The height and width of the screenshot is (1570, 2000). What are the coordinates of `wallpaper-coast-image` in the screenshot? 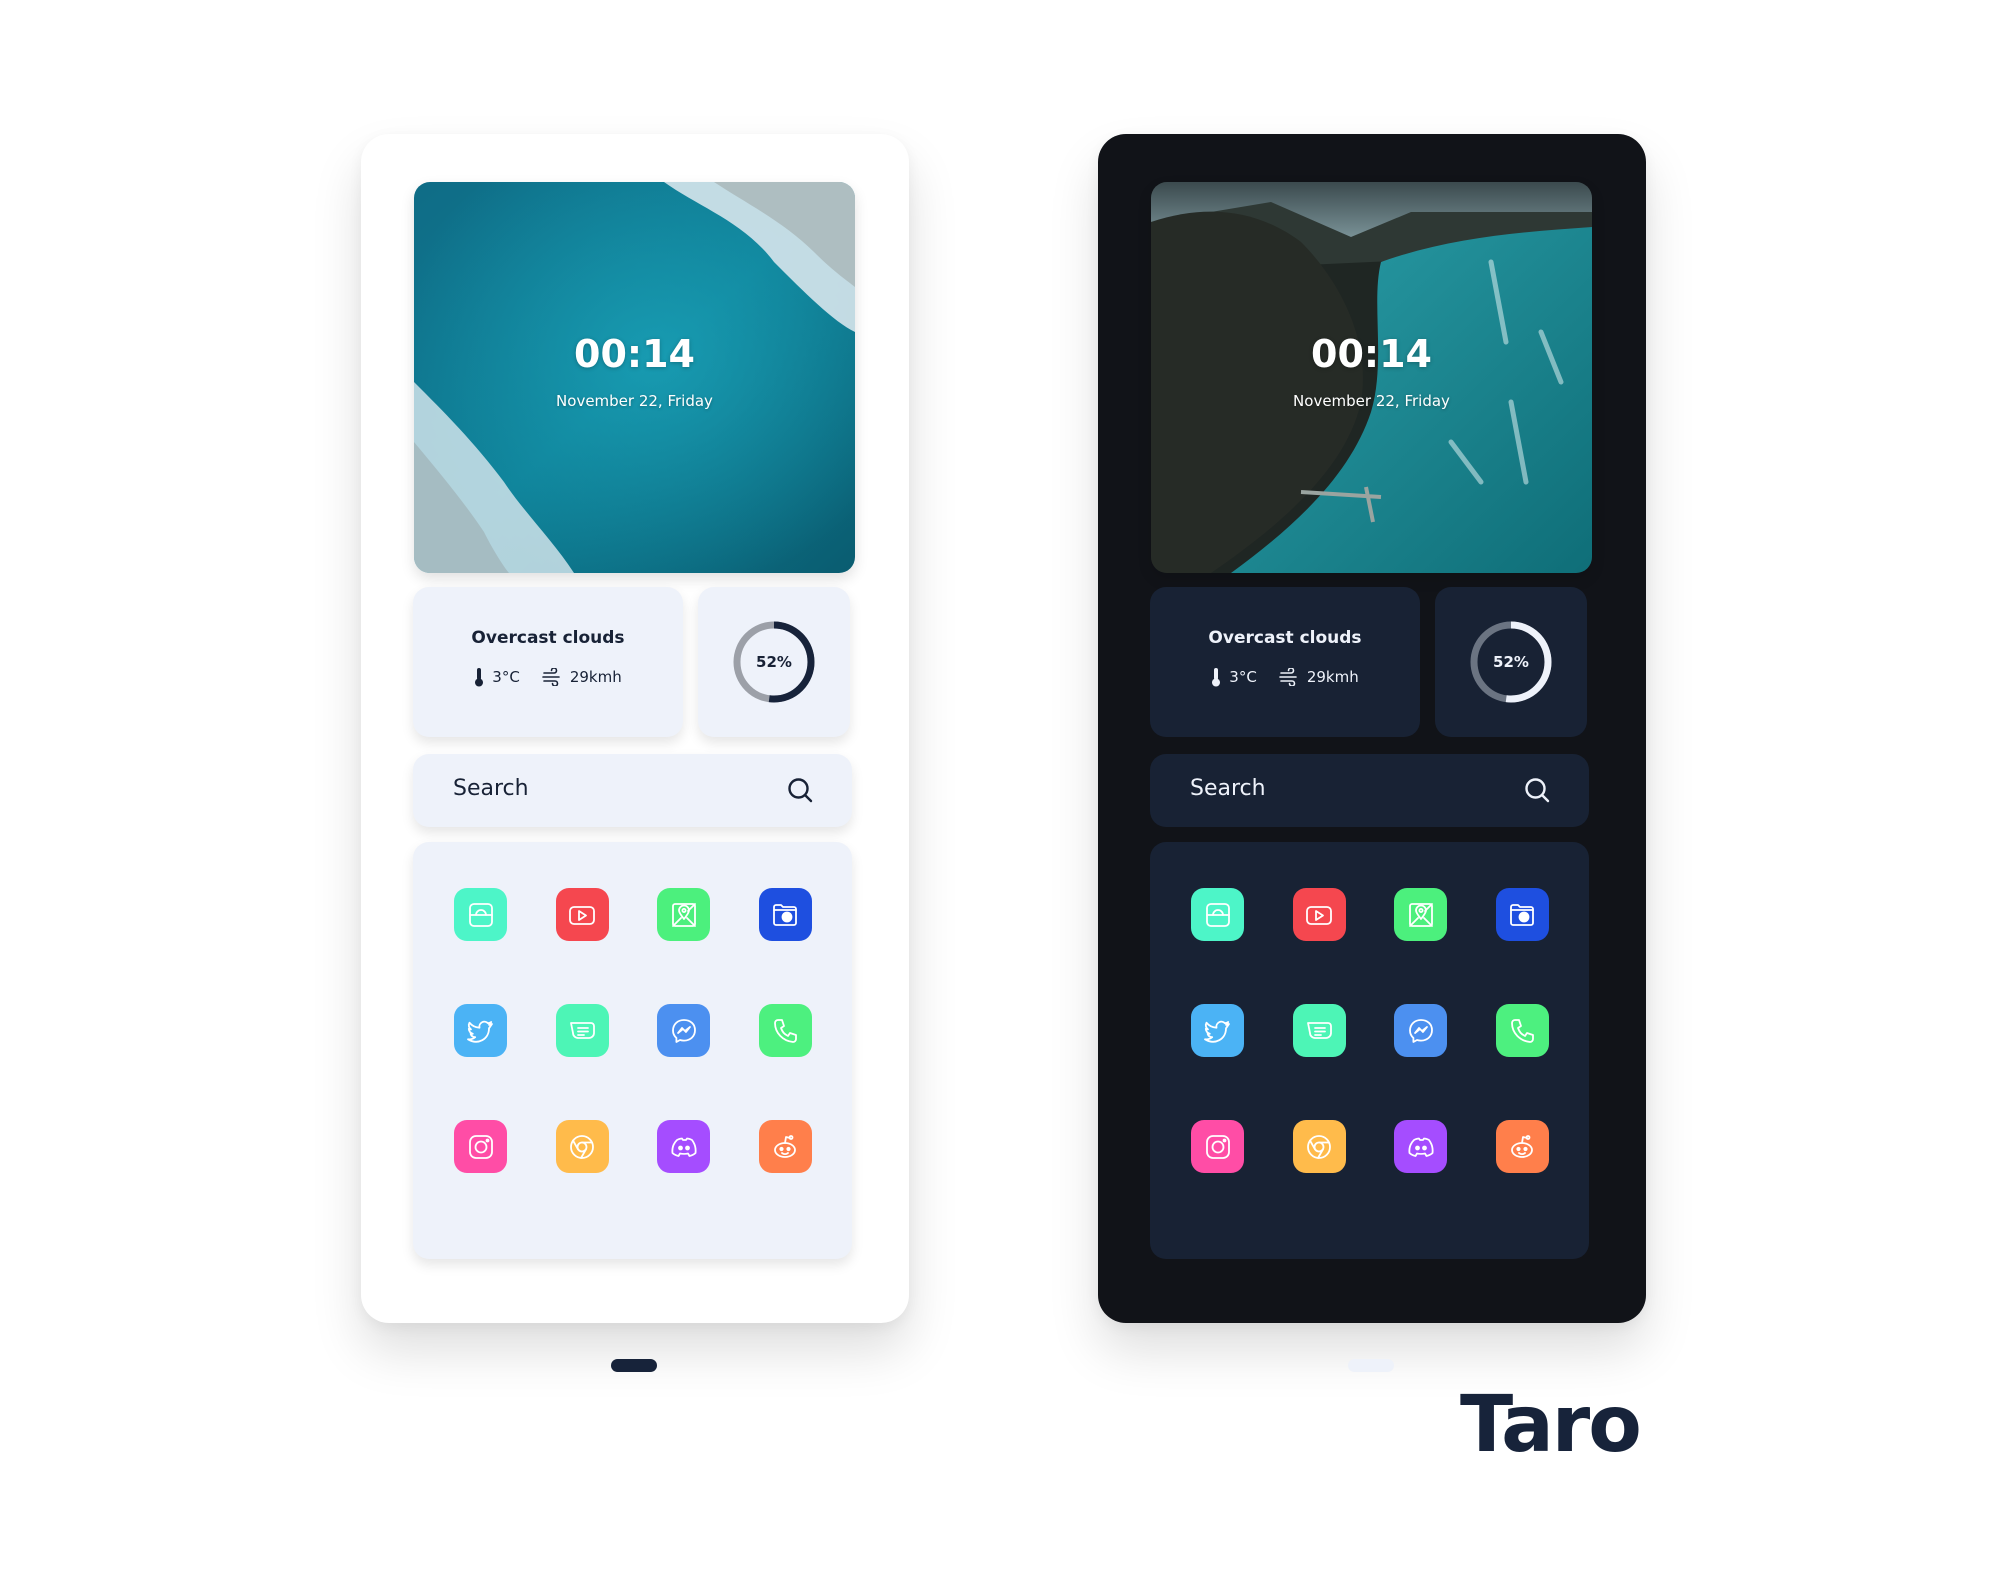 It's located at (1371, 377).